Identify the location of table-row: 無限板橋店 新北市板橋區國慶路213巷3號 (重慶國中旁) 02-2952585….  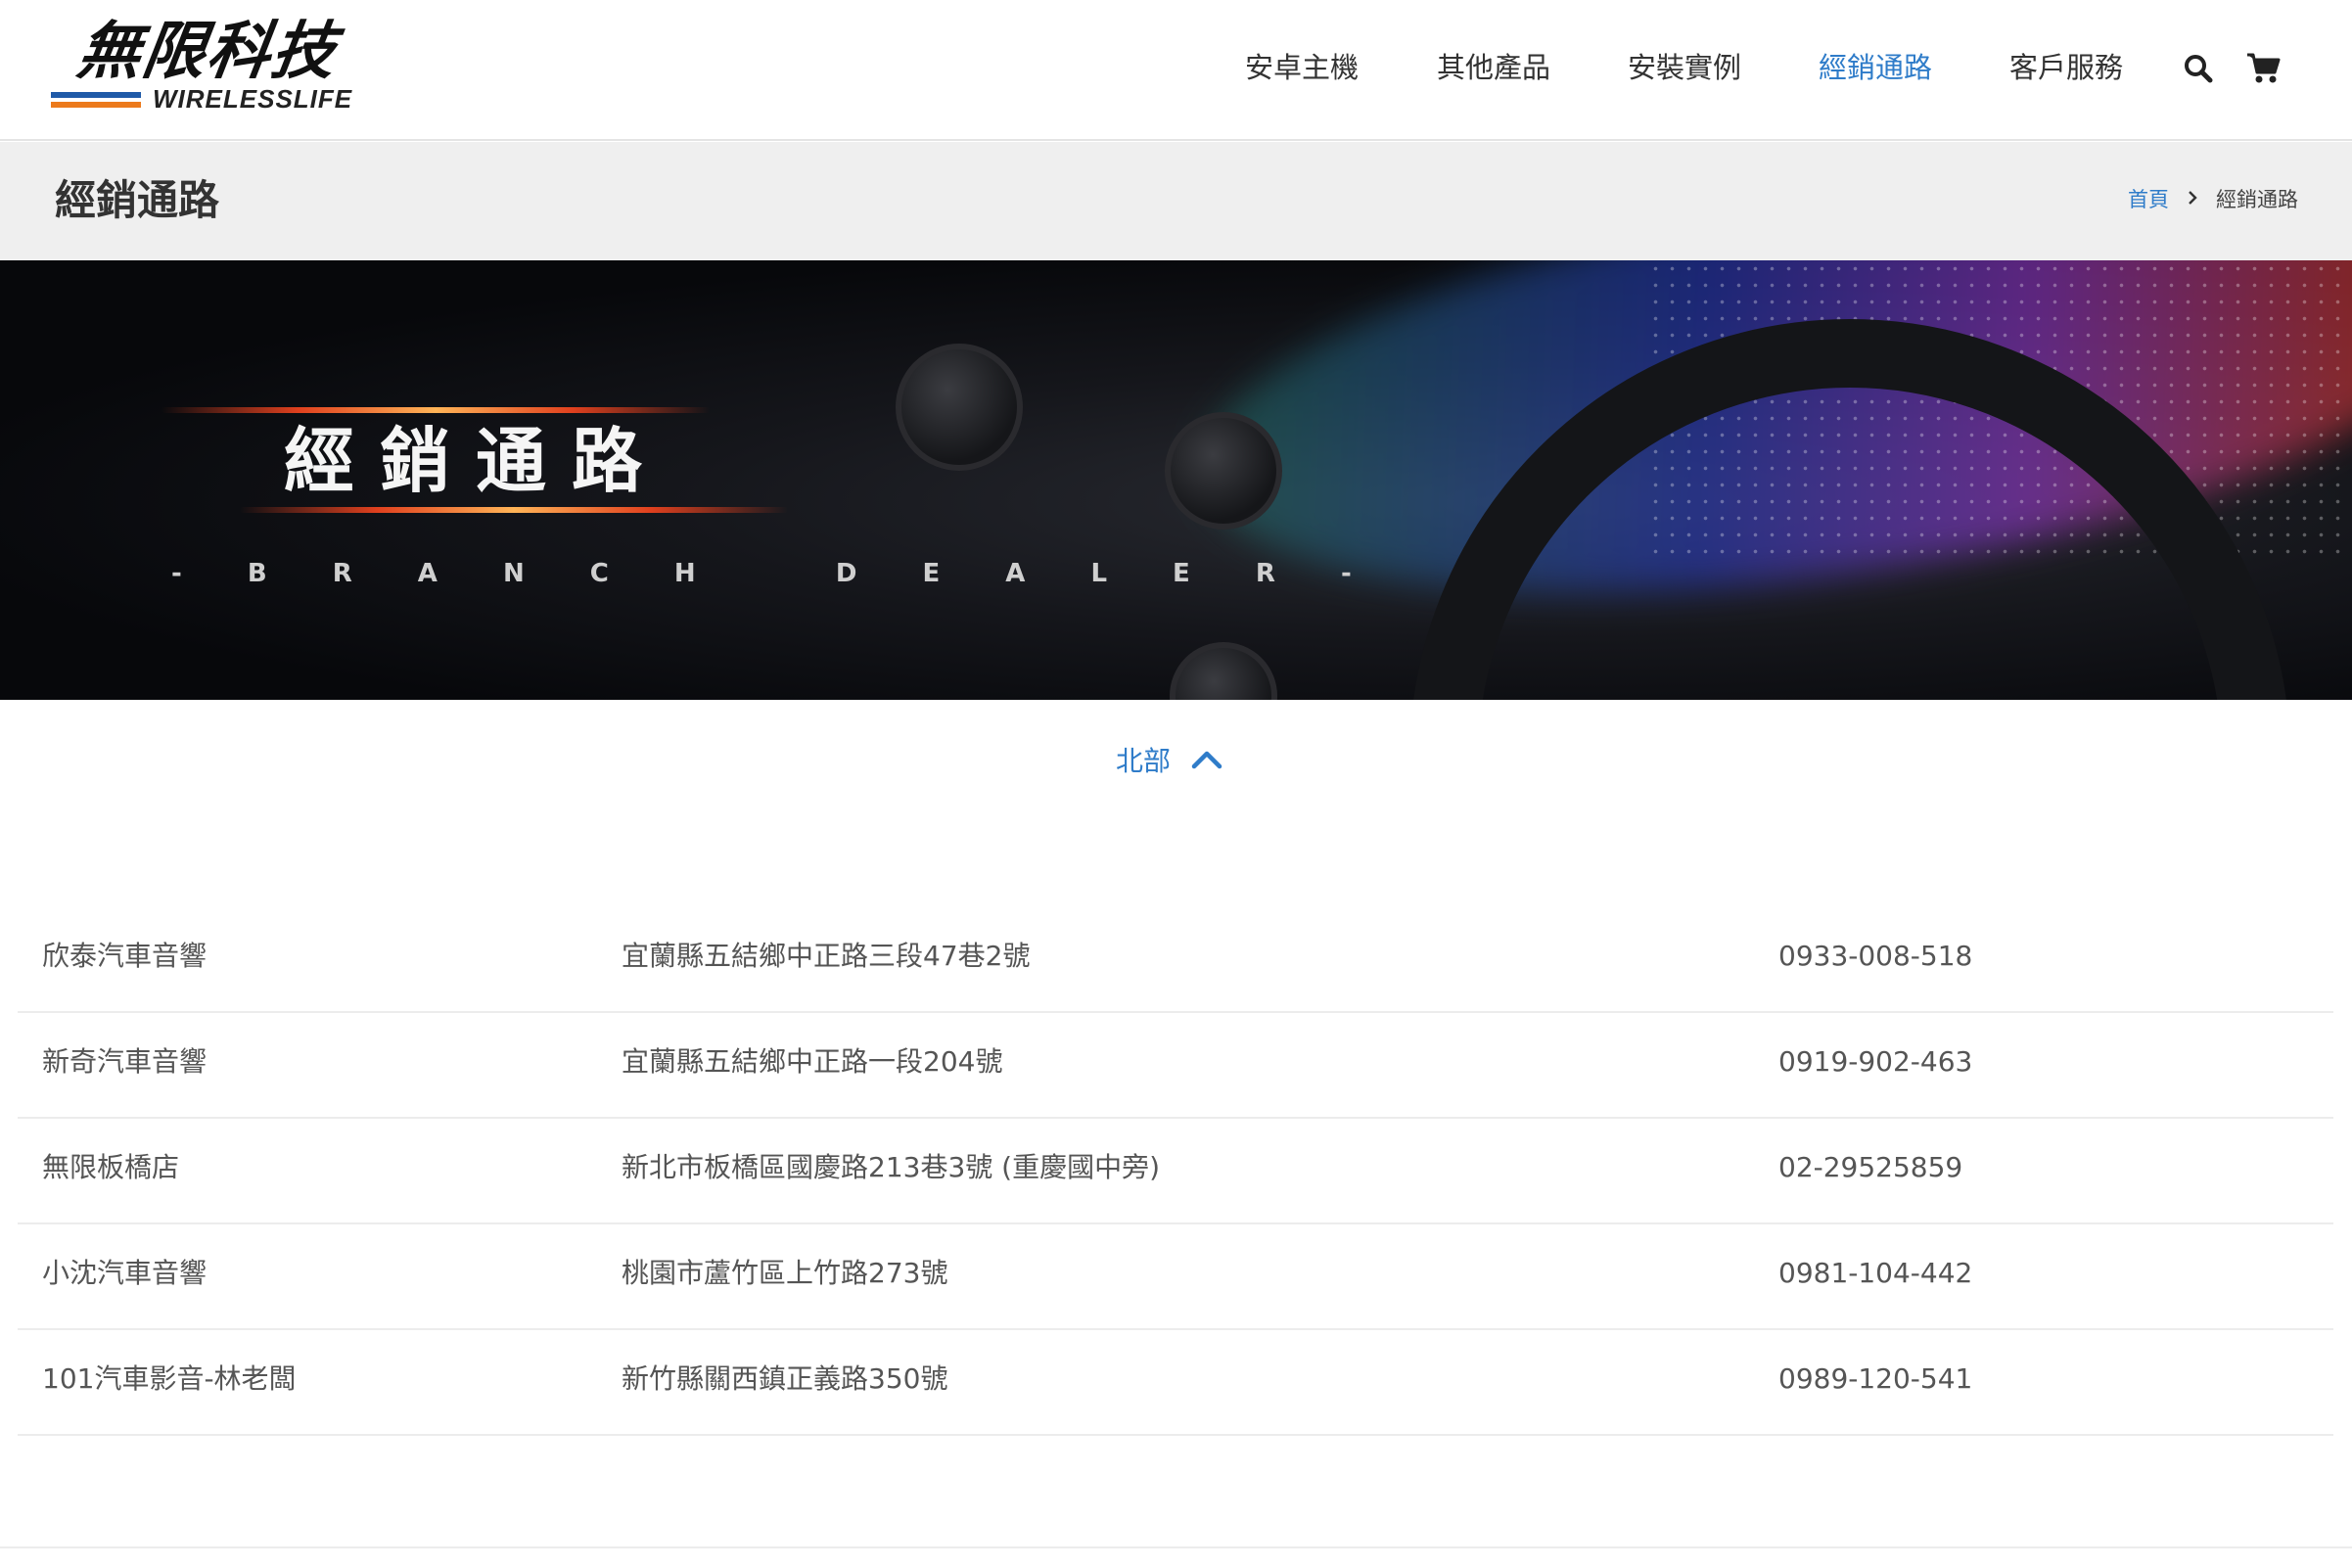
(1175, 1171).